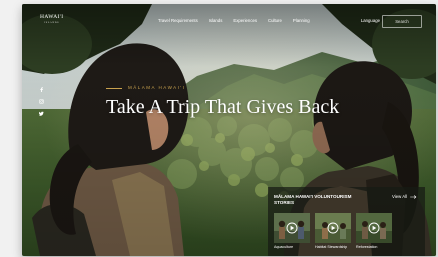  Describe the element at coordinates (41, 89) in the screenshot. I see `facebook-icon` at that location.